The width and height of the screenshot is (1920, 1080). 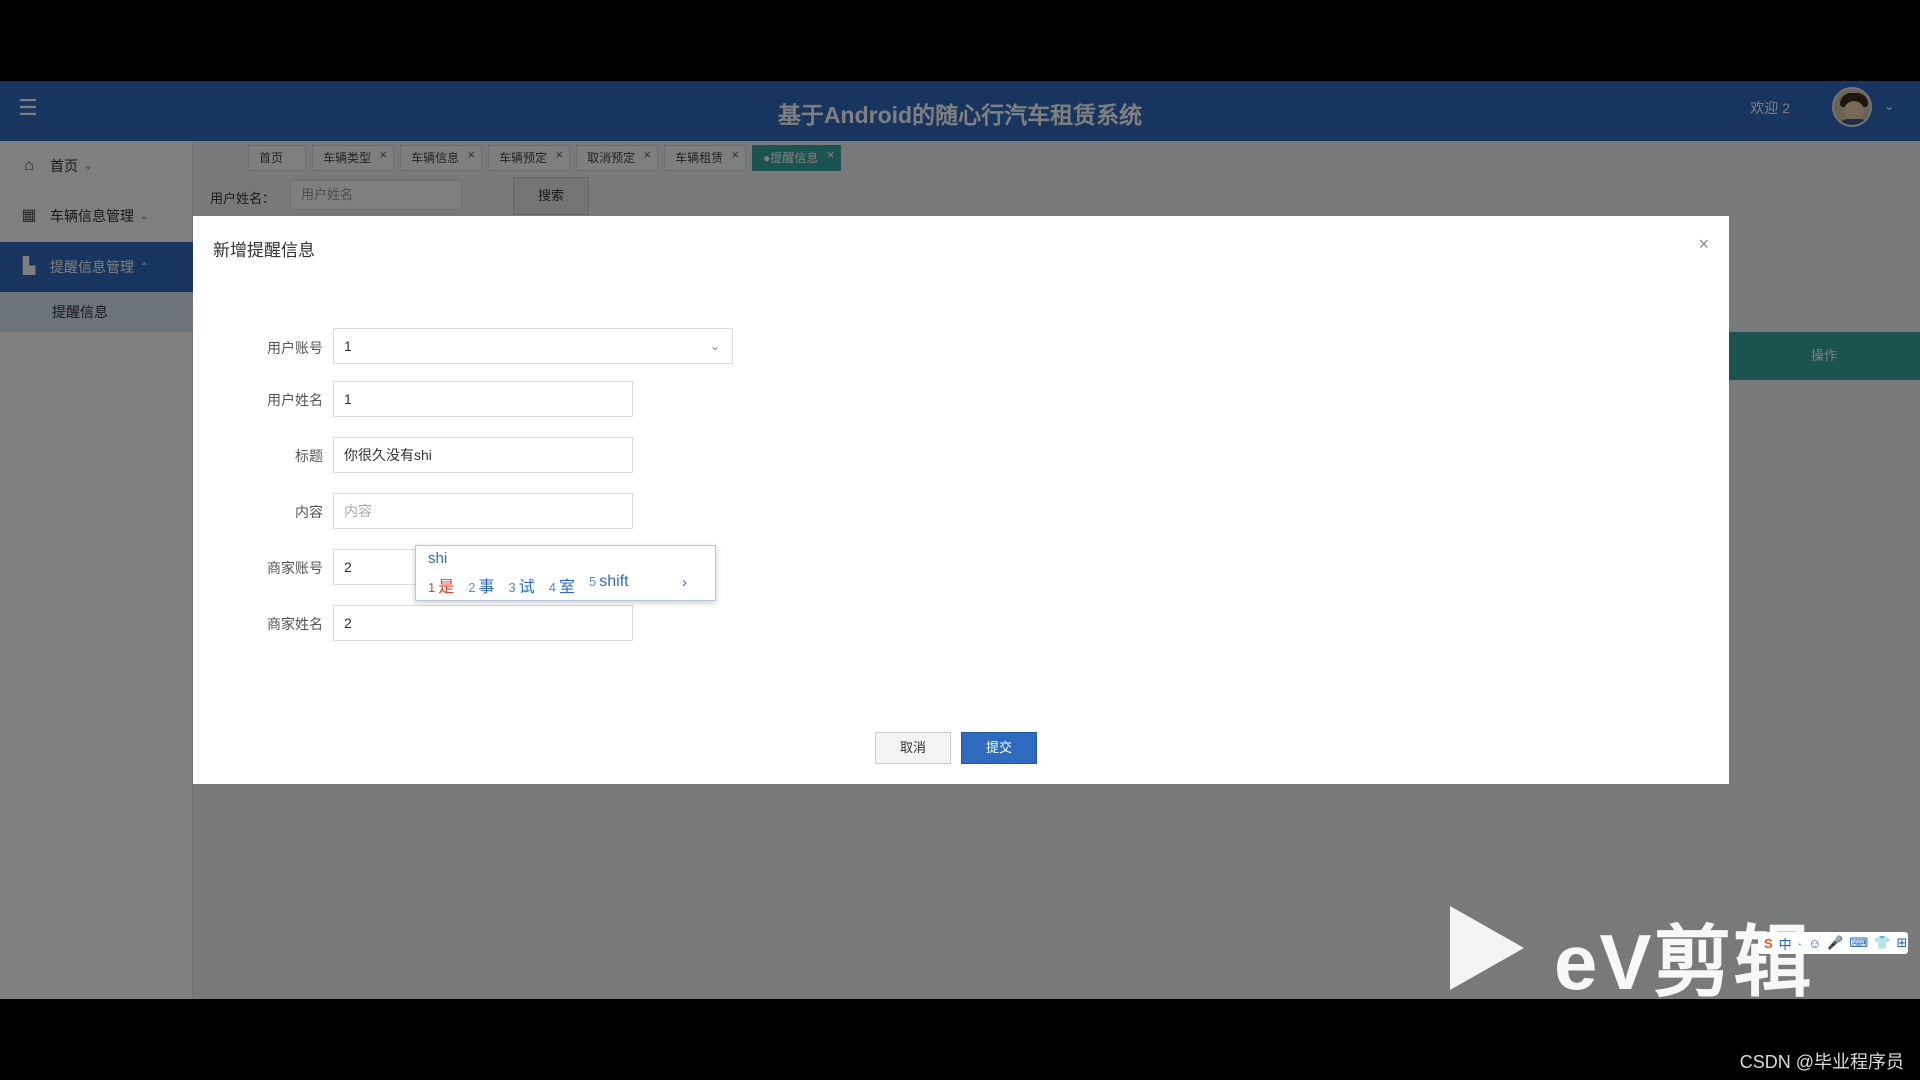 I want to click on field-label: 商家账号, so click(x=295, y=568).